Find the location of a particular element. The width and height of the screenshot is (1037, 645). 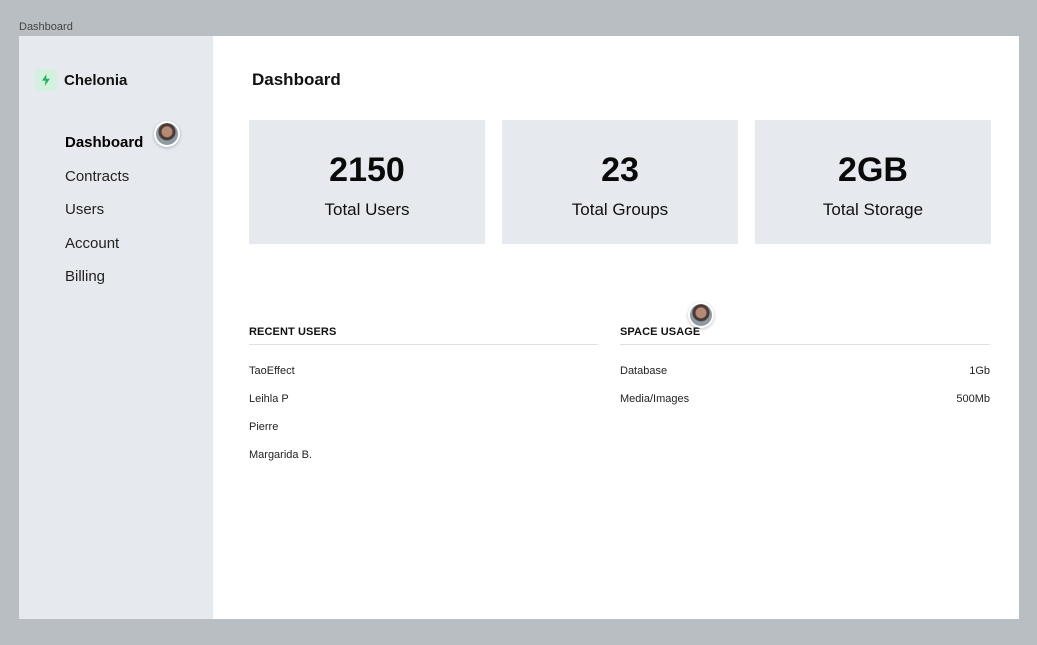

list-item: TaoEffect is located at coordinates (423, 371).